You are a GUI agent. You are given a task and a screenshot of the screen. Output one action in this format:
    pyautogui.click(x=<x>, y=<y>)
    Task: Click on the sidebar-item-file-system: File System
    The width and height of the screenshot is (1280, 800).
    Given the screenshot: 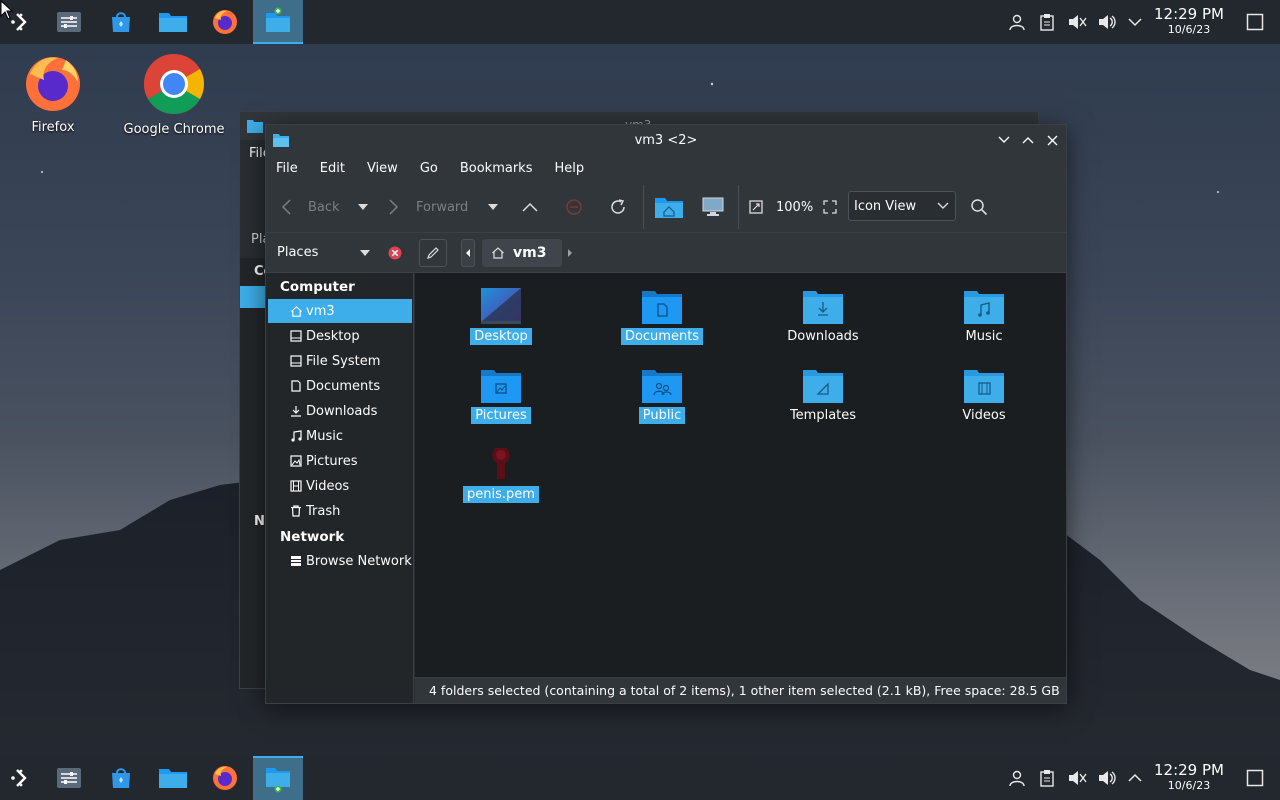 What is the action you would take?
    pyautogui.click(x=340, y=361)
    